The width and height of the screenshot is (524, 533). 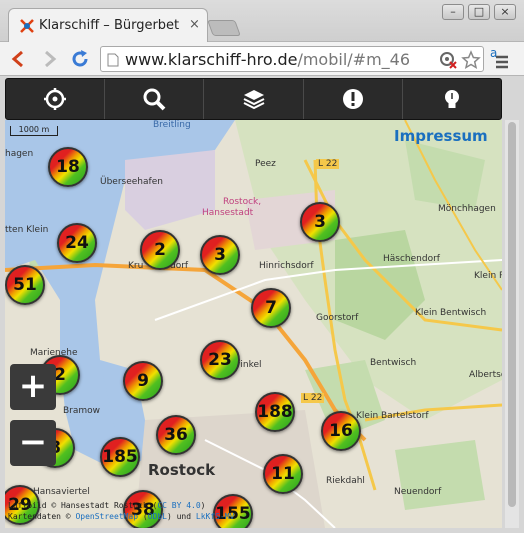 I want to click on issue-cluster: 36, so click(x=176, y=435).